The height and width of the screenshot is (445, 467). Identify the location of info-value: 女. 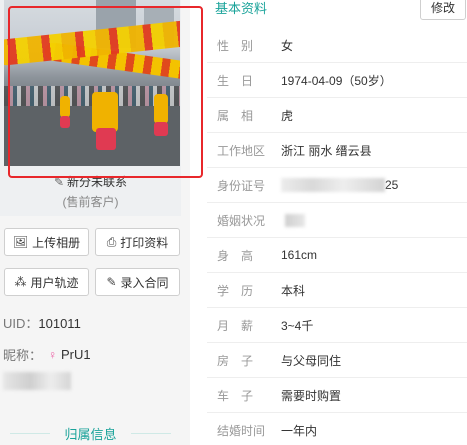
(287, 45).